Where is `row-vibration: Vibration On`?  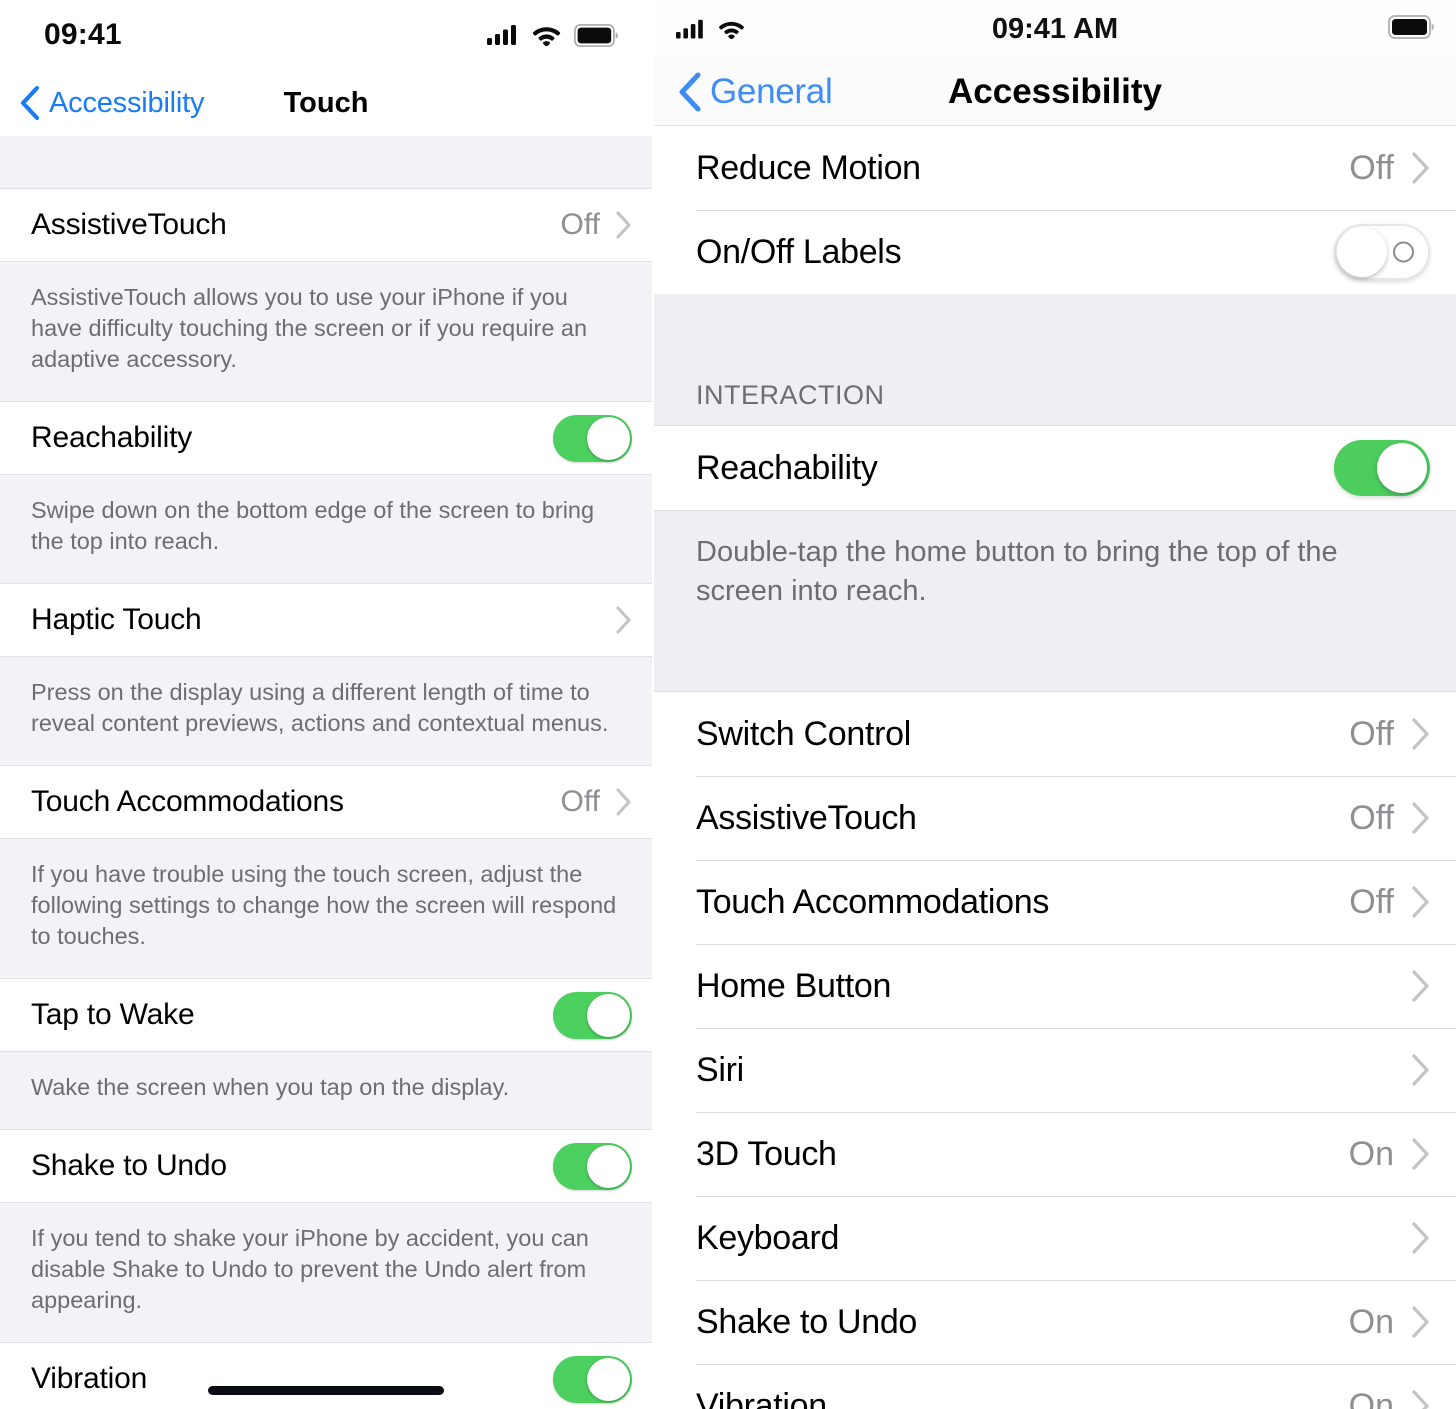
row-vibration: Vibration On is located at coordinates (1055, 1386).